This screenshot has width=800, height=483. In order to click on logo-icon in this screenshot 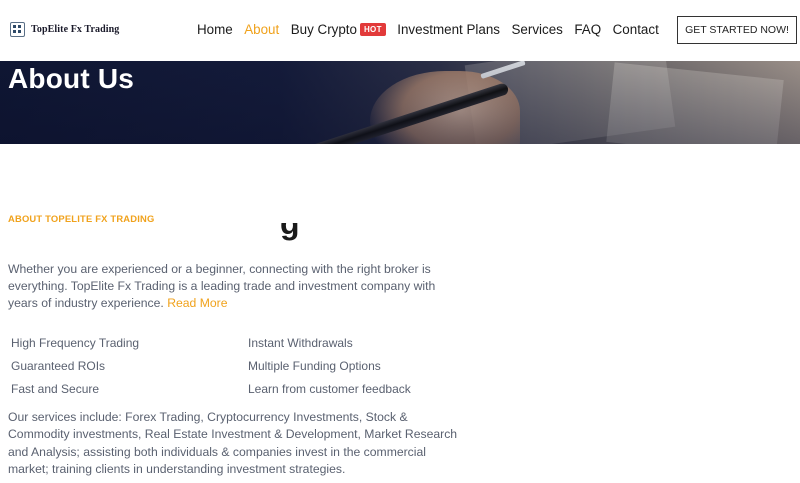, I will do `click(17, 29)`.